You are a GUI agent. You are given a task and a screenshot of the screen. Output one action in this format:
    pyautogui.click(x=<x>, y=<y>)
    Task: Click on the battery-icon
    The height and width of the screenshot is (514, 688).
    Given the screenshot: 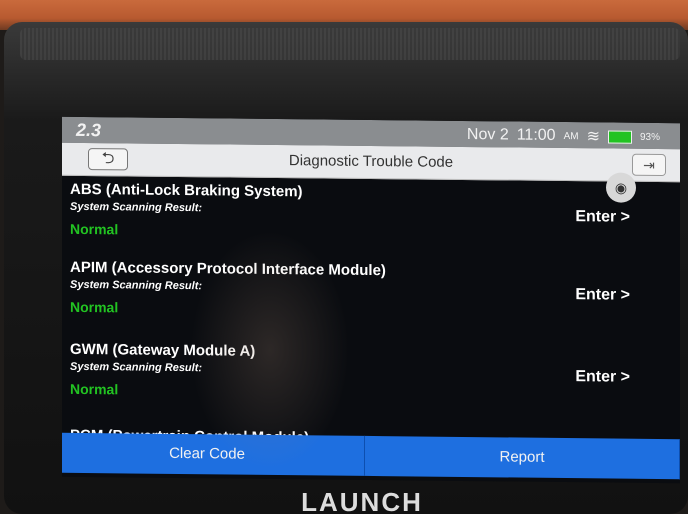 What is the action you would take?
    pyautogui.click(x=619, y=136)
    